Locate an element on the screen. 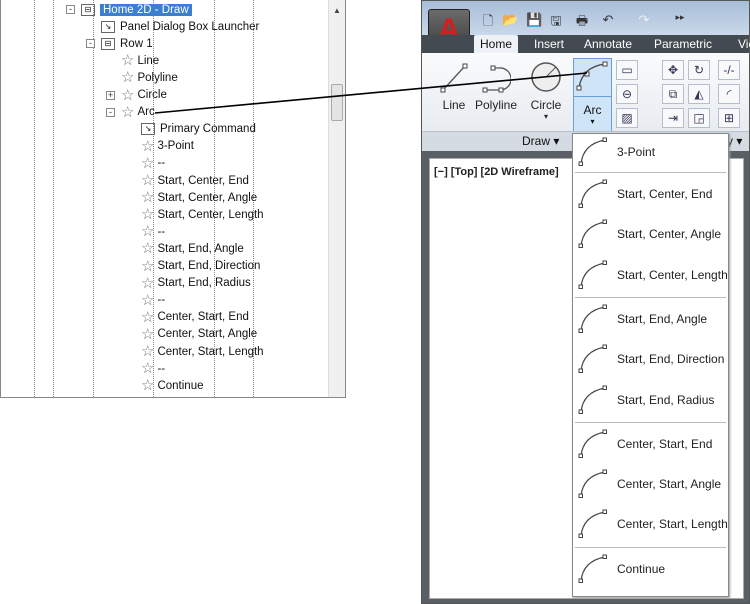 The height and width of the screenshot is (604, 750). redo-icon: ↷ is located at coordinates (644, 19).